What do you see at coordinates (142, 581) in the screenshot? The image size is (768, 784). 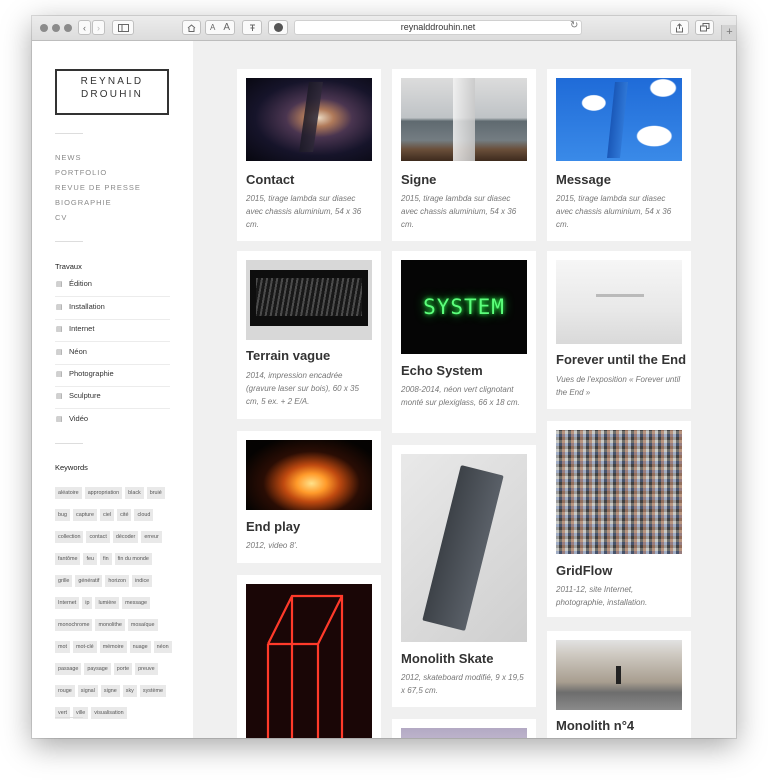 I see `keyword-tag: indice` at bounding box center [142, 581].